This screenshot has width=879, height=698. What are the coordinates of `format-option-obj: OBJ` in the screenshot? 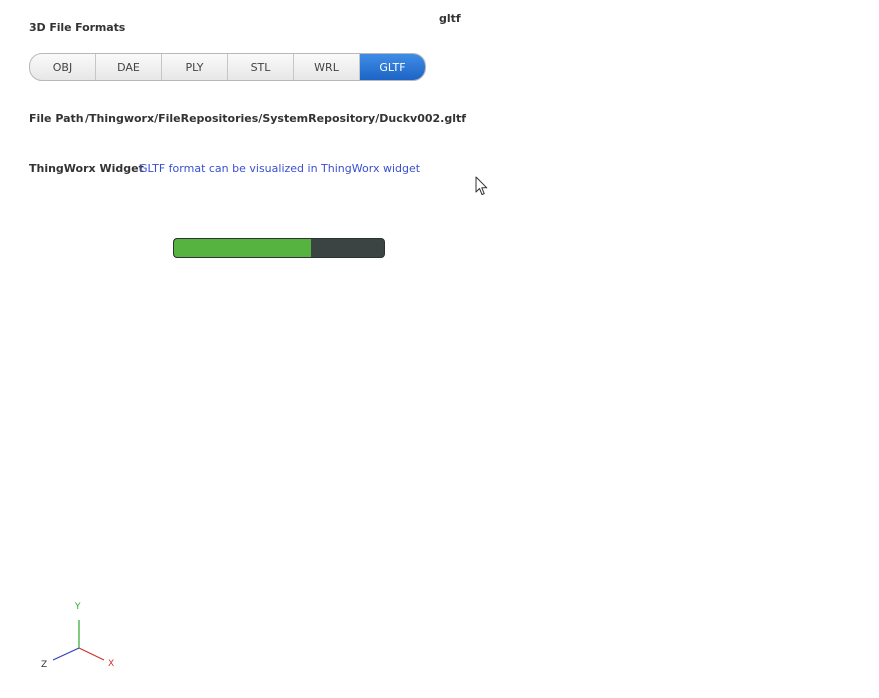 It's located at (63, 67).